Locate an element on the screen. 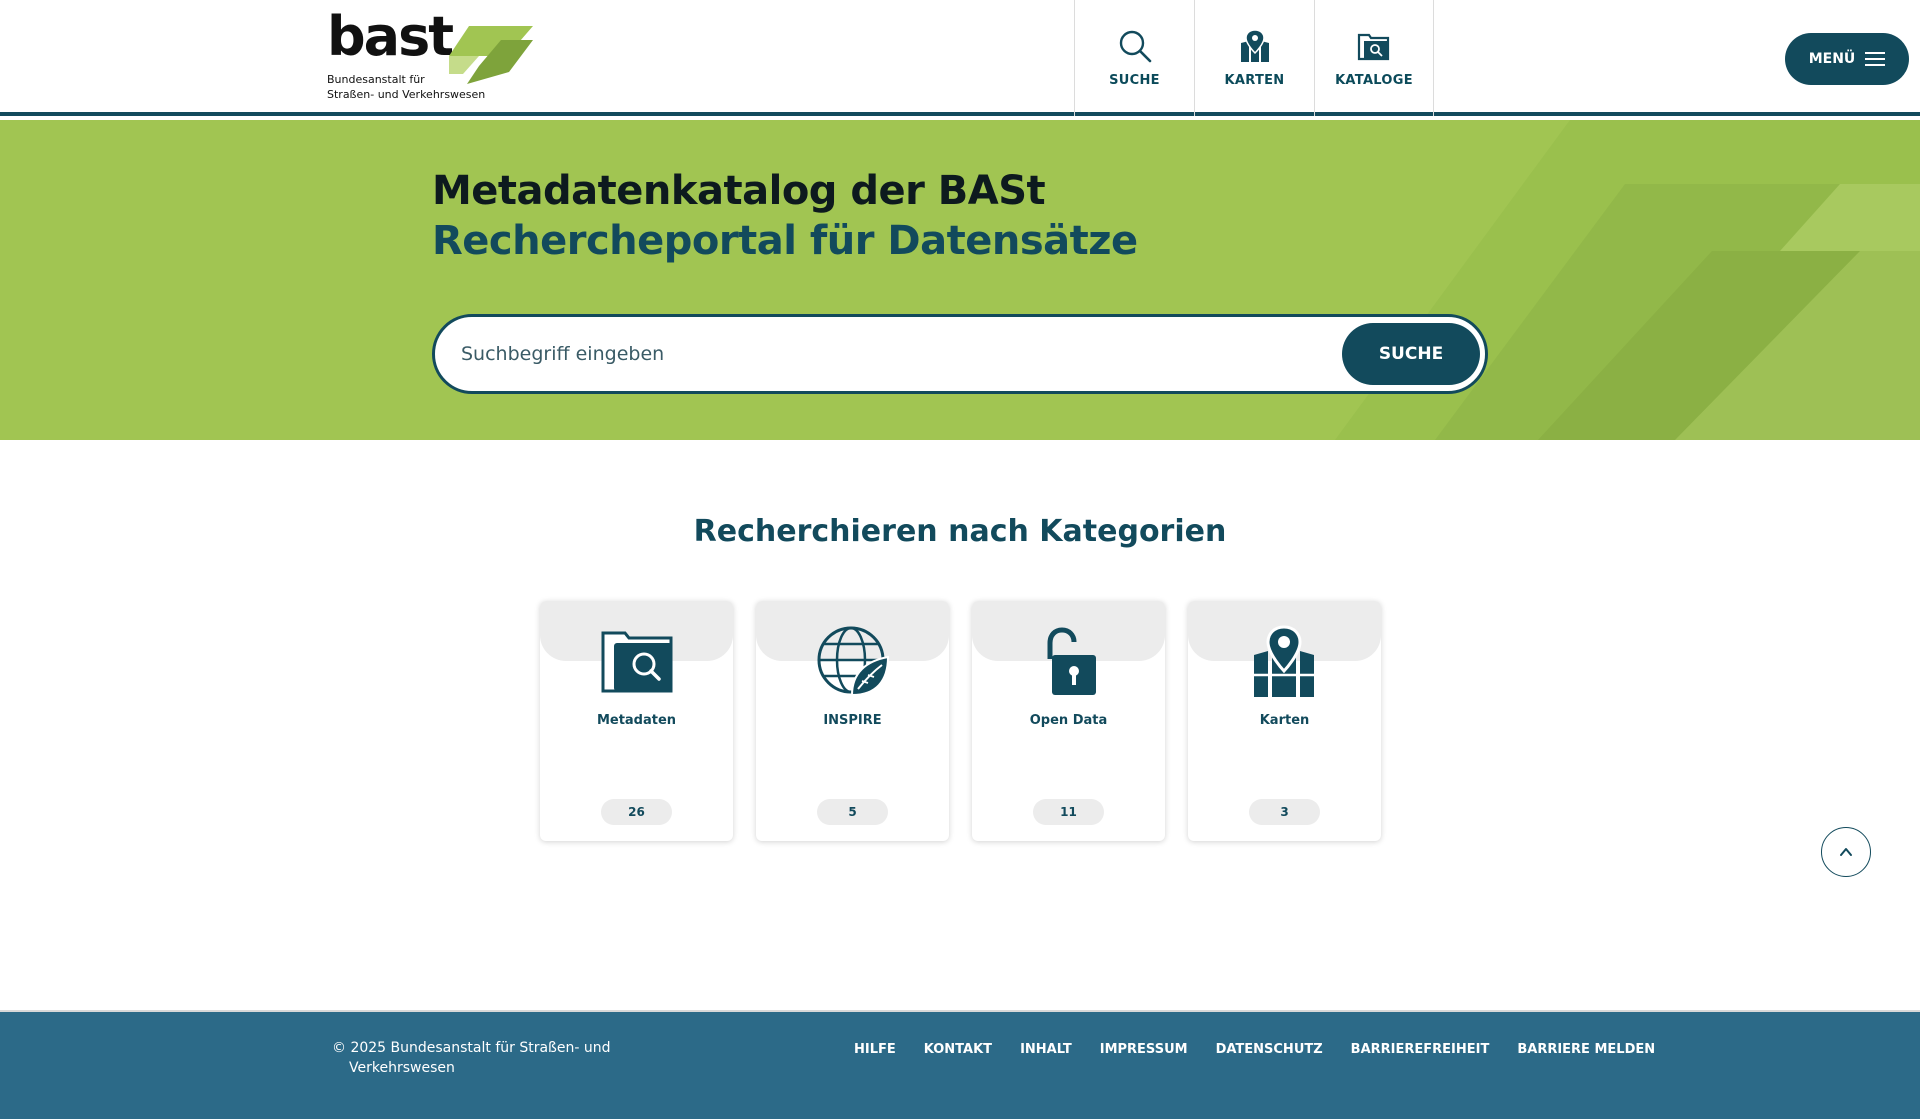 Image resolution: width=1920 pixels, height=1119 pixels. card-count-badge: 3 is located at coordinates (1284, 812).